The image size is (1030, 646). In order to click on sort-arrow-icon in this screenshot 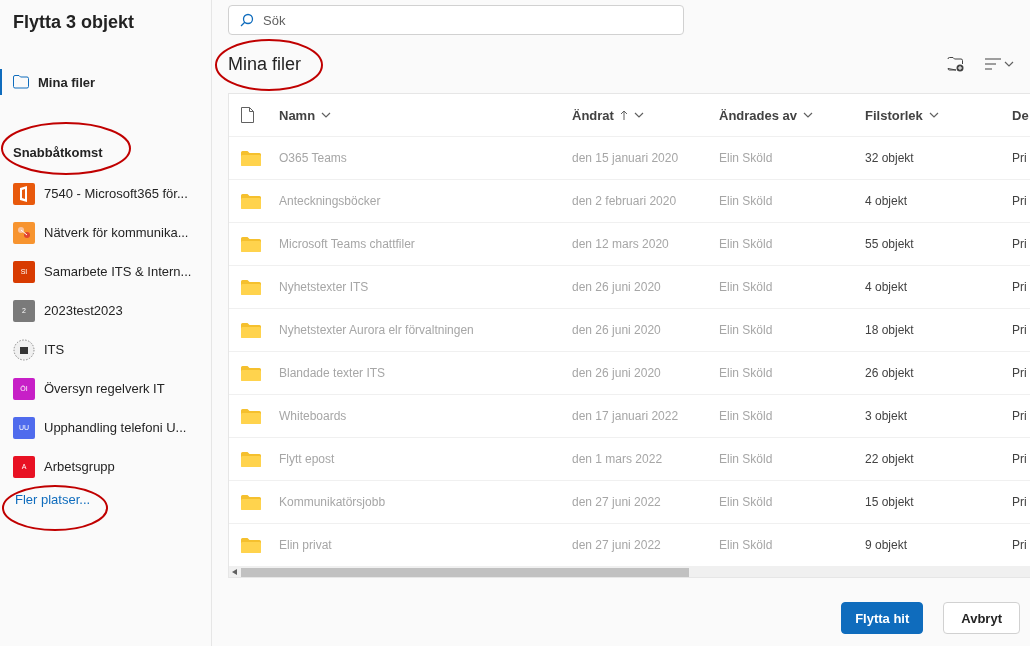, I will do `click(623, 115)`.